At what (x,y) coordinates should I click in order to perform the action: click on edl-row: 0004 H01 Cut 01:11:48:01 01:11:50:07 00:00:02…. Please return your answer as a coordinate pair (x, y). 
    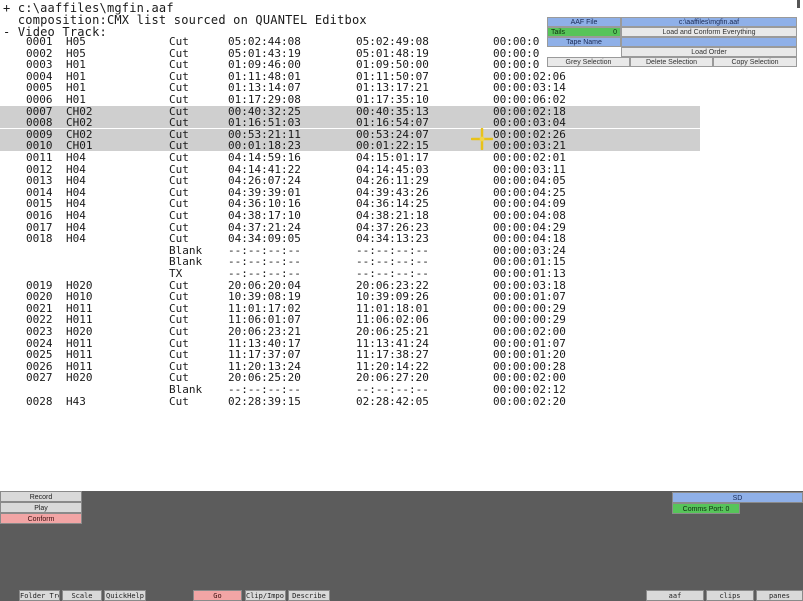
    Looking at the image, I should click on (350, 76).